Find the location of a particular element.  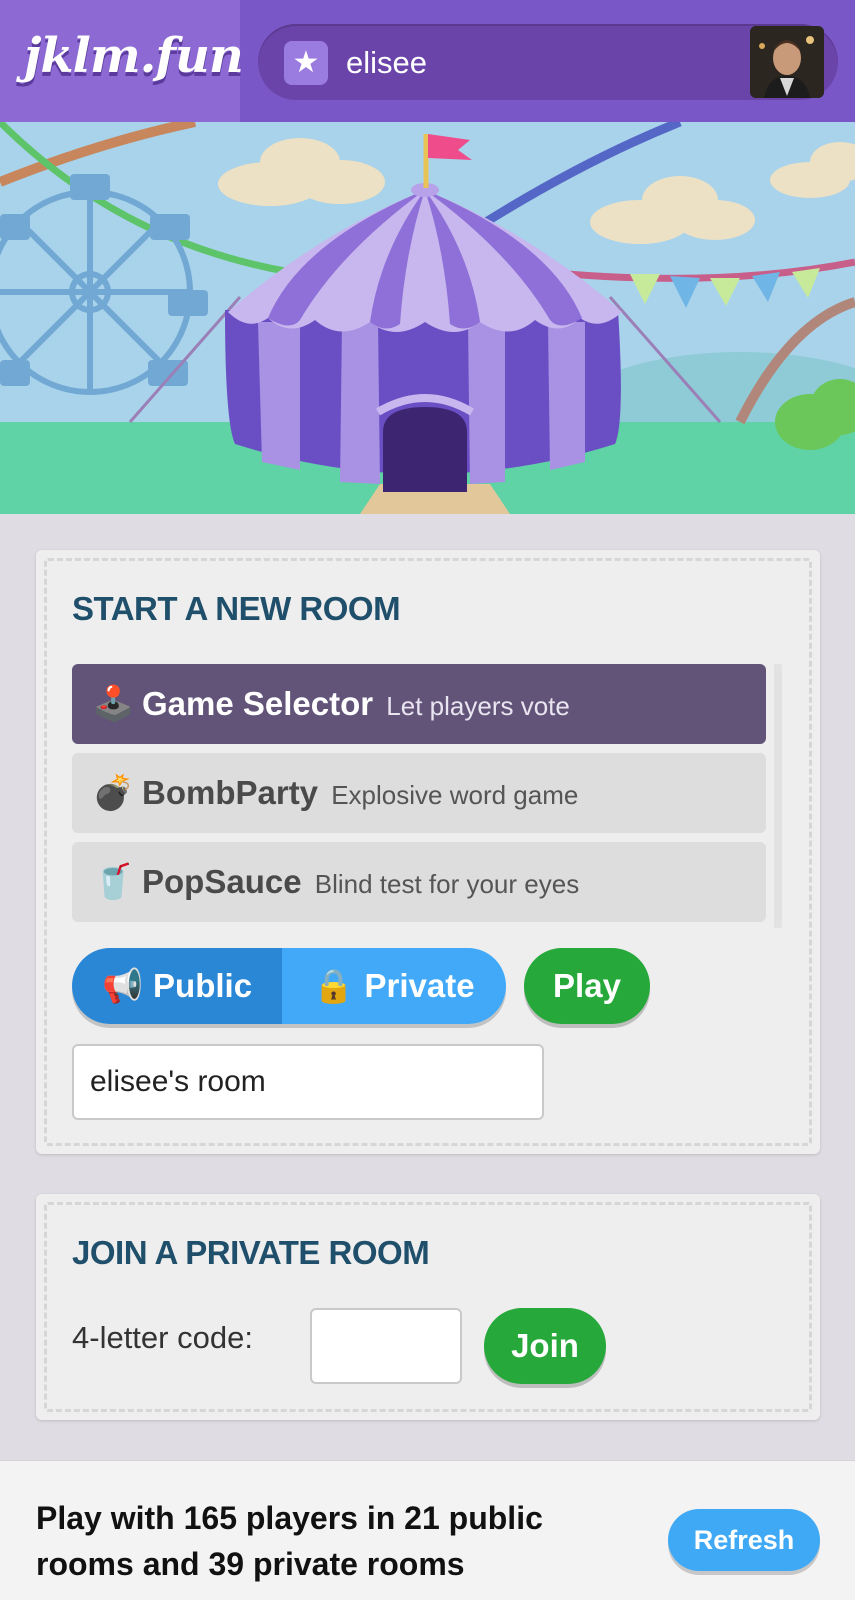

logo-link: jklm.fun is located at coordinates (122, 61).